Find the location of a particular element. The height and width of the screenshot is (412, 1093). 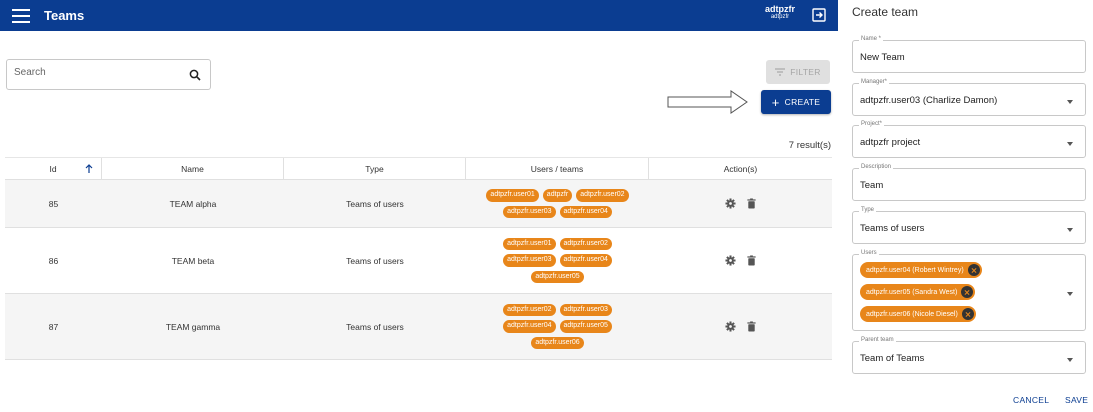

column-header-id: Id is located at coordinates (53, 168).